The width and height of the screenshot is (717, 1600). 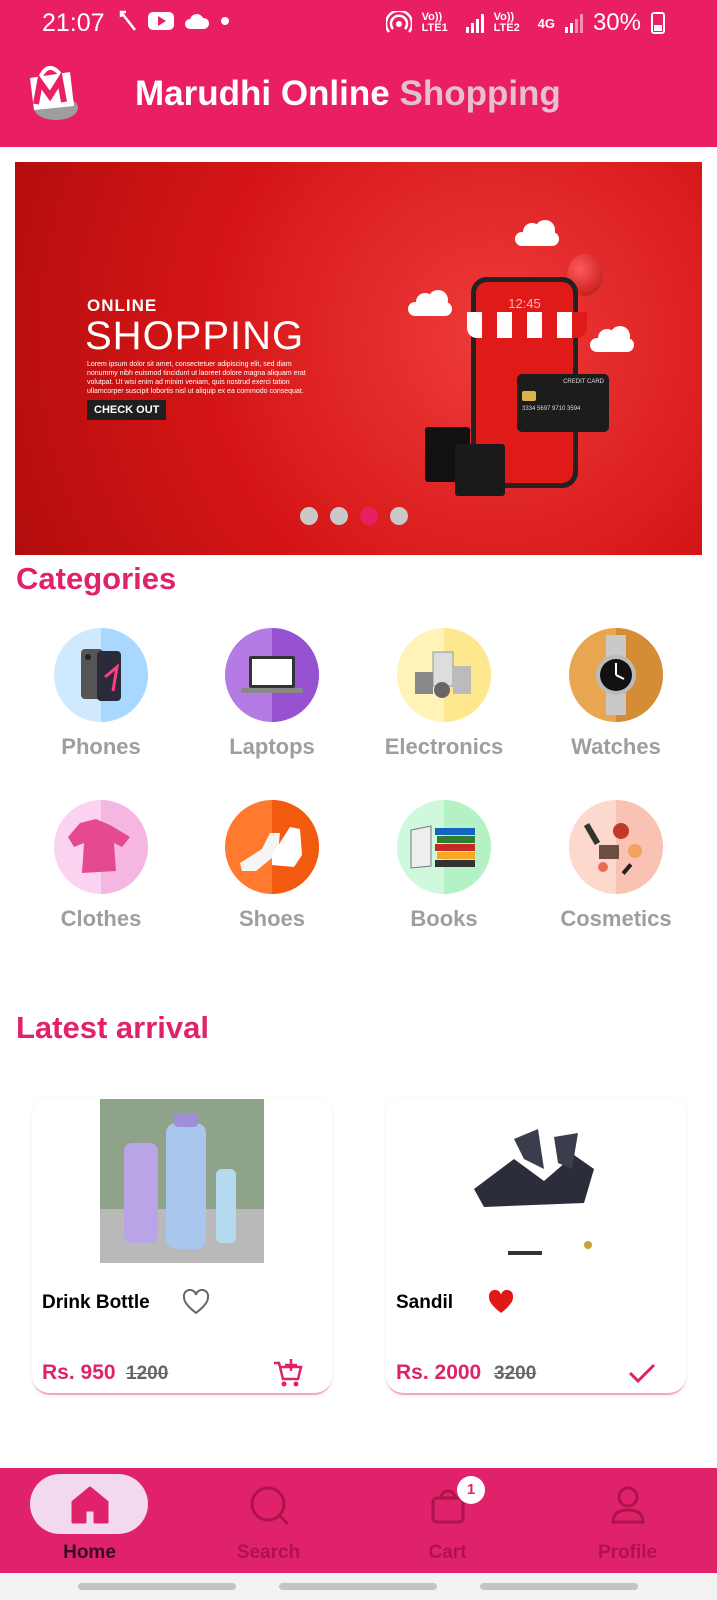 What do you see at coordinates (616, 746) in the screenshot?
I see `category-label: Watches` at bounding box center [616, 746].